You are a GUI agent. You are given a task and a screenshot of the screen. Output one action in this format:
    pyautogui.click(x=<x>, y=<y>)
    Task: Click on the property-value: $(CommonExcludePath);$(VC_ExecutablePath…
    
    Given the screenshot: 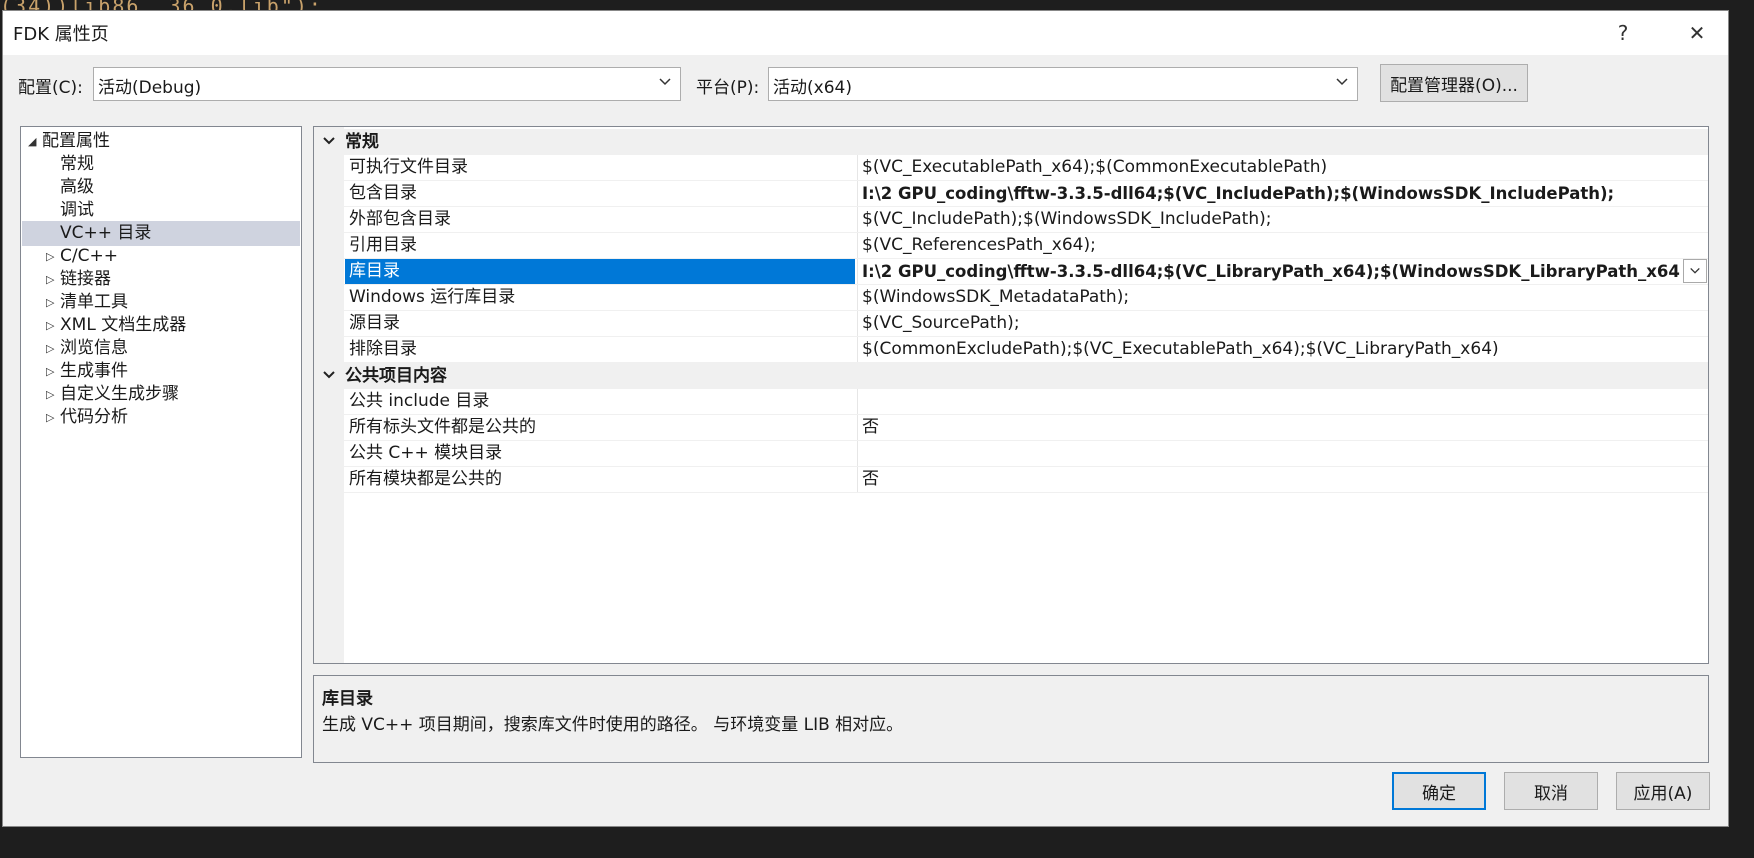 What is the action you would take?
    pyautogui.click(x=1282, y=349)
    